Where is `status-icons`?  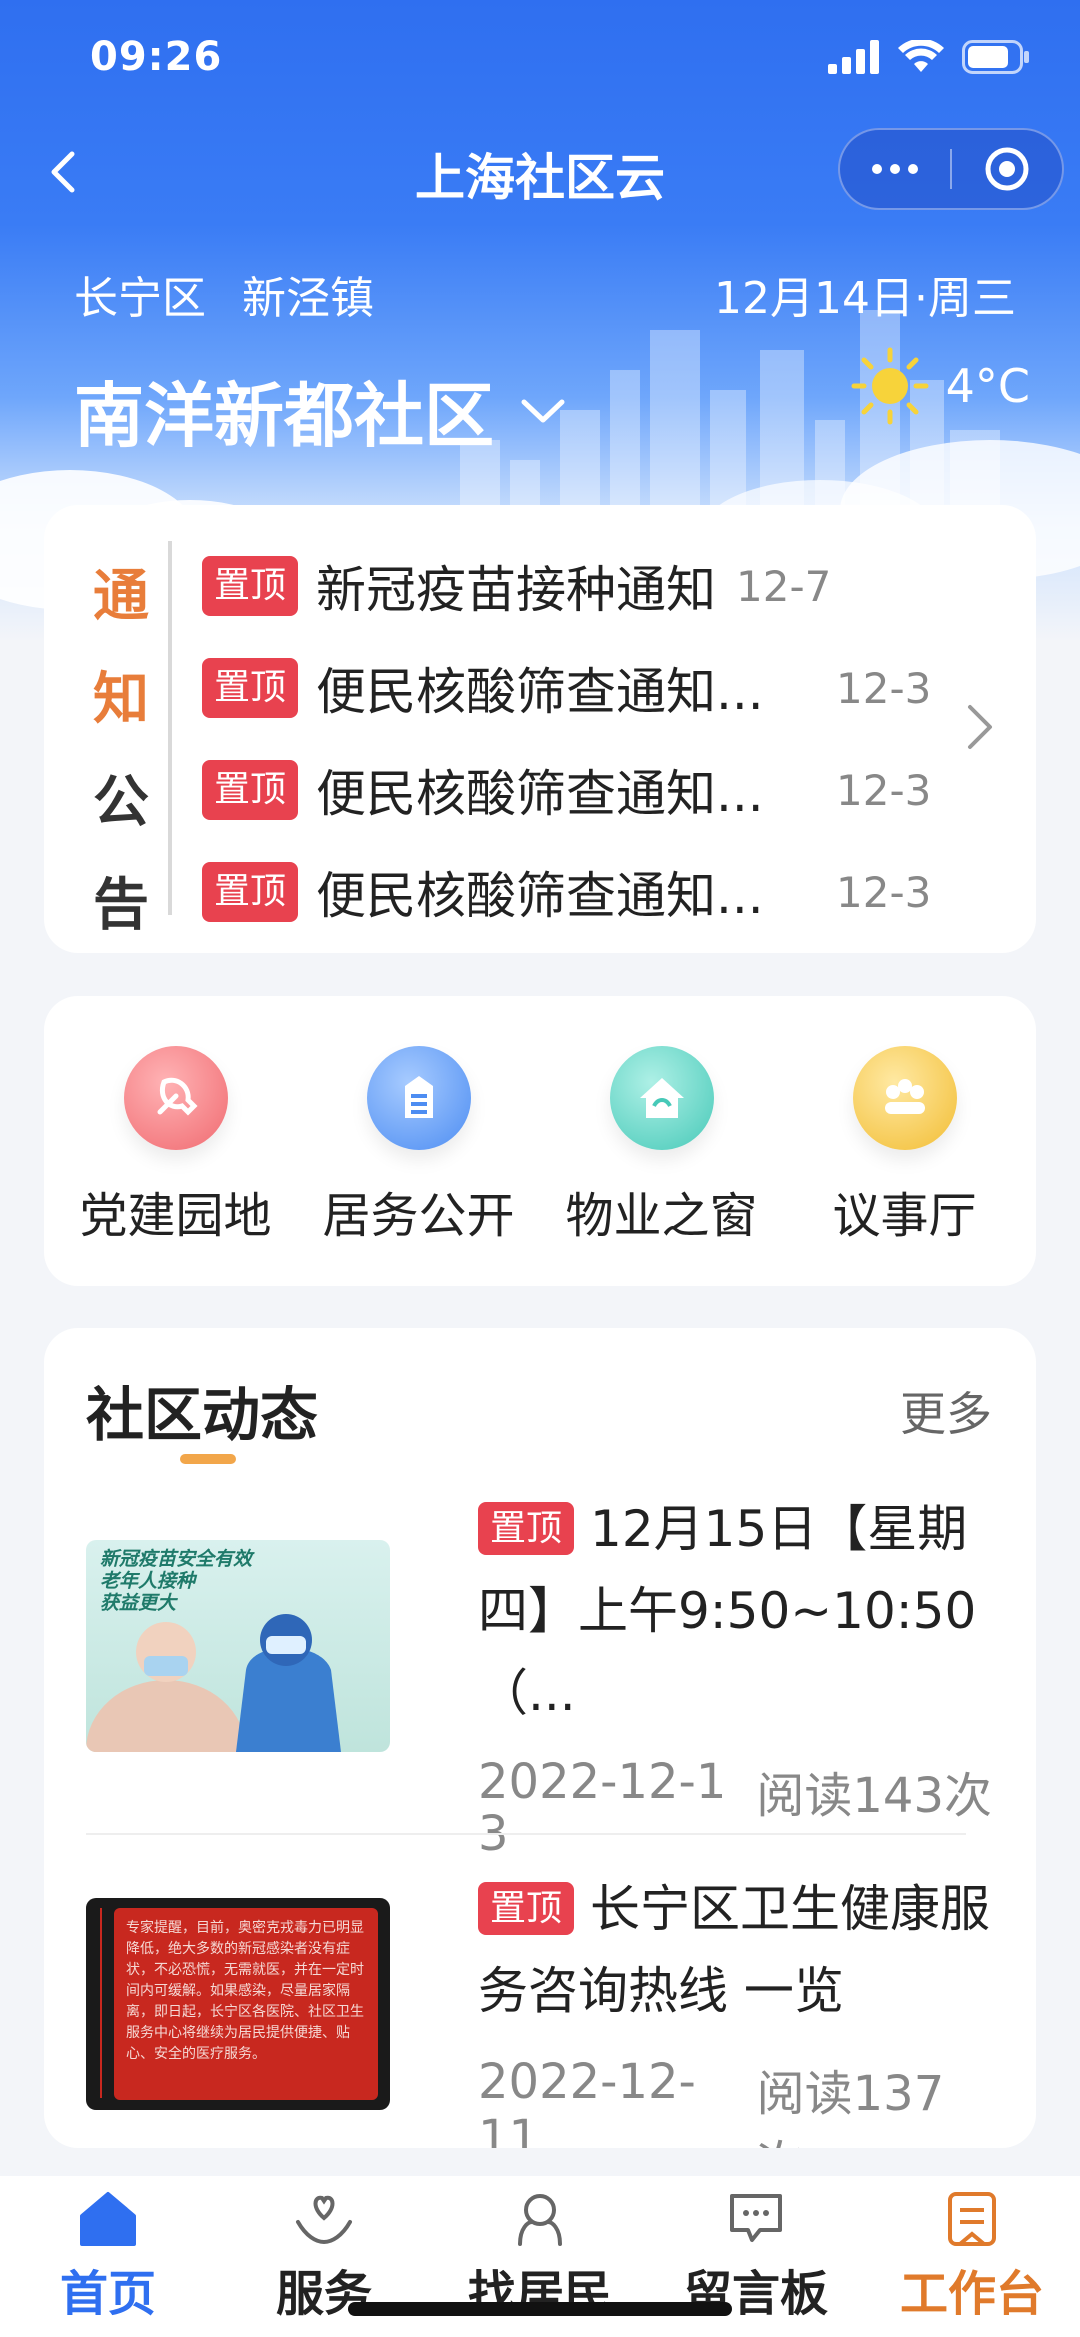
status-icons is located at coordinates (929, 57).